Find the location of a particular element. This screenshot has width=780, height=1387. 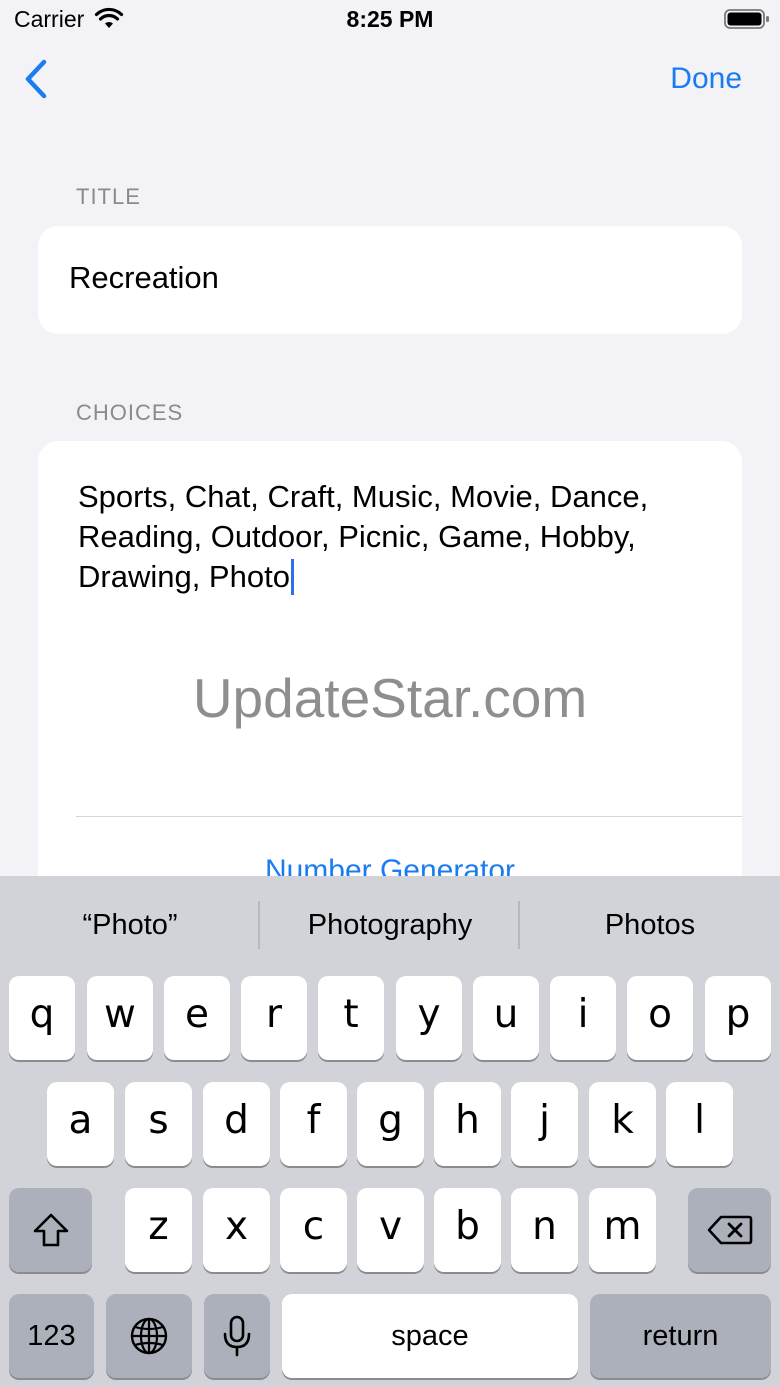

battery-icon is located at coordinates (746, 19).